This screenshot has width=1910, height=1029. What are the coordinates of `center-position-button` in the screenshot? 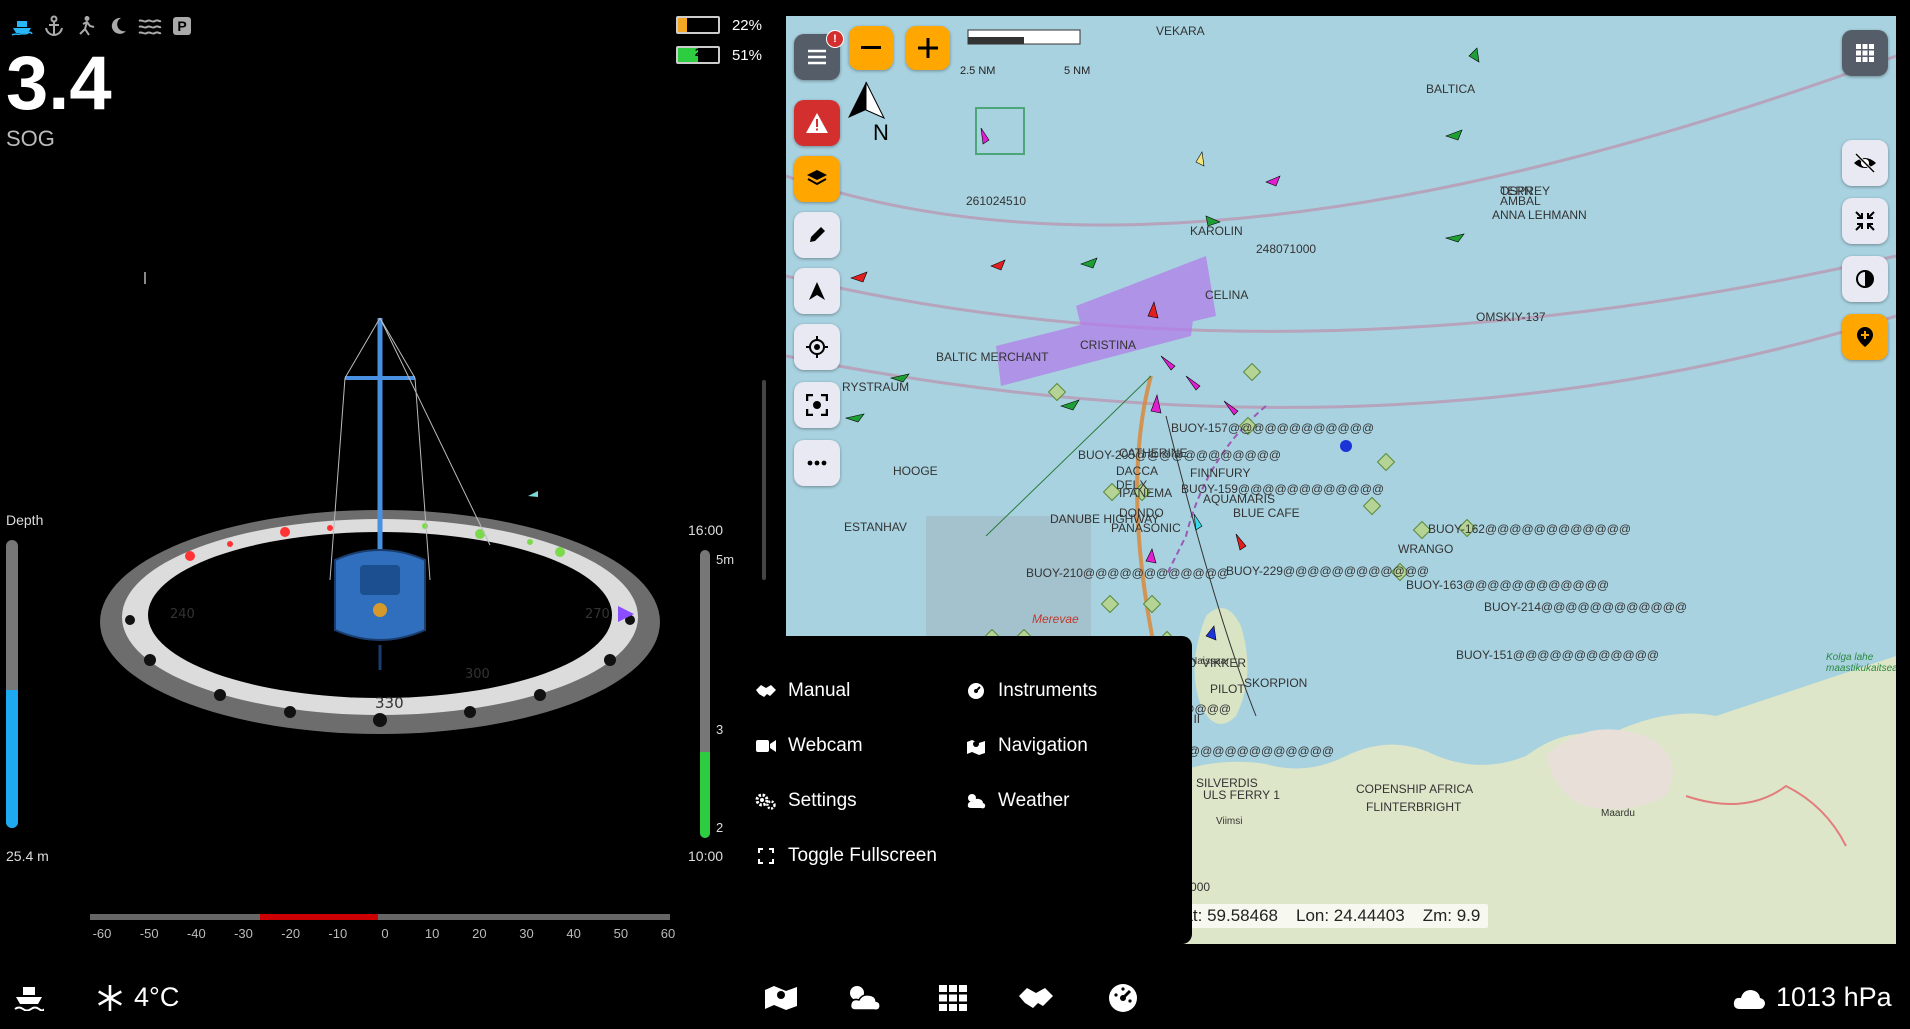 It's located at (817, 347).